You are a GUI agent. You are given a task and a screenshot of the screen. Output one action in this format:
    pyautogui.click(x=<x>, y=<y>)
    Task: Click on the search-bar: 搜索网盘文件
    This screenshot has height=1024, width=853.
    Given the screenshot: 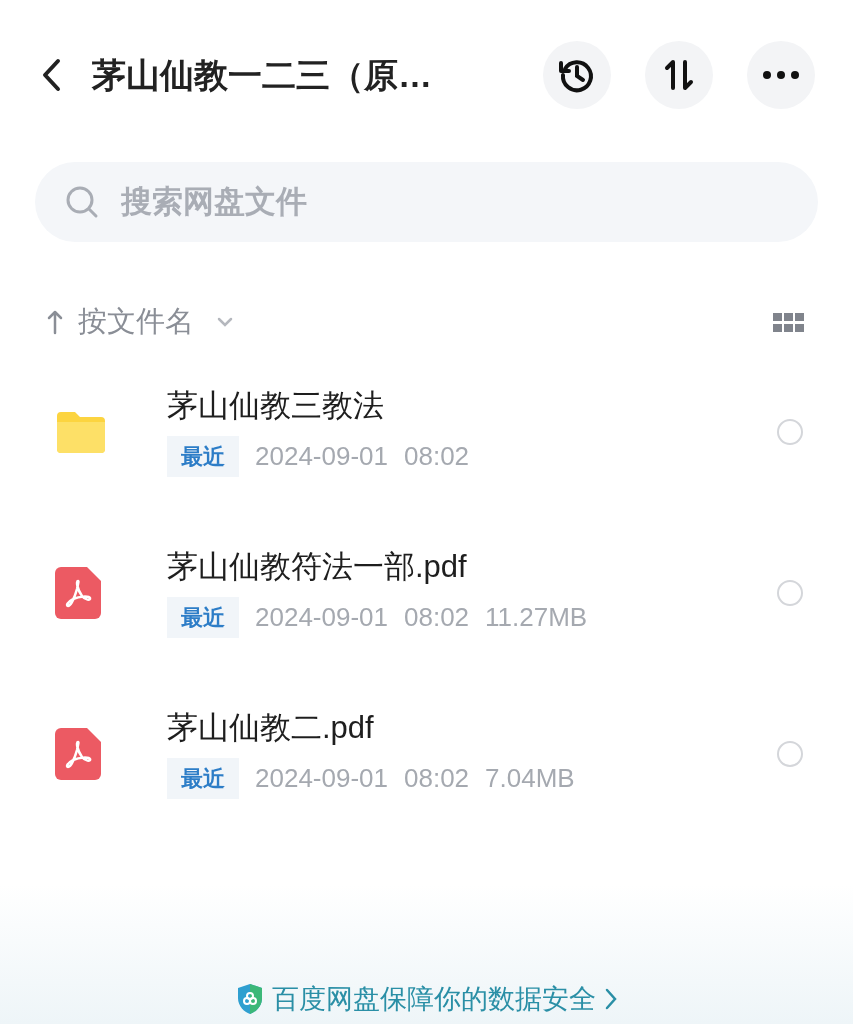 What is the action you would take?
    pyautogui.click(x=426, y=202)
    